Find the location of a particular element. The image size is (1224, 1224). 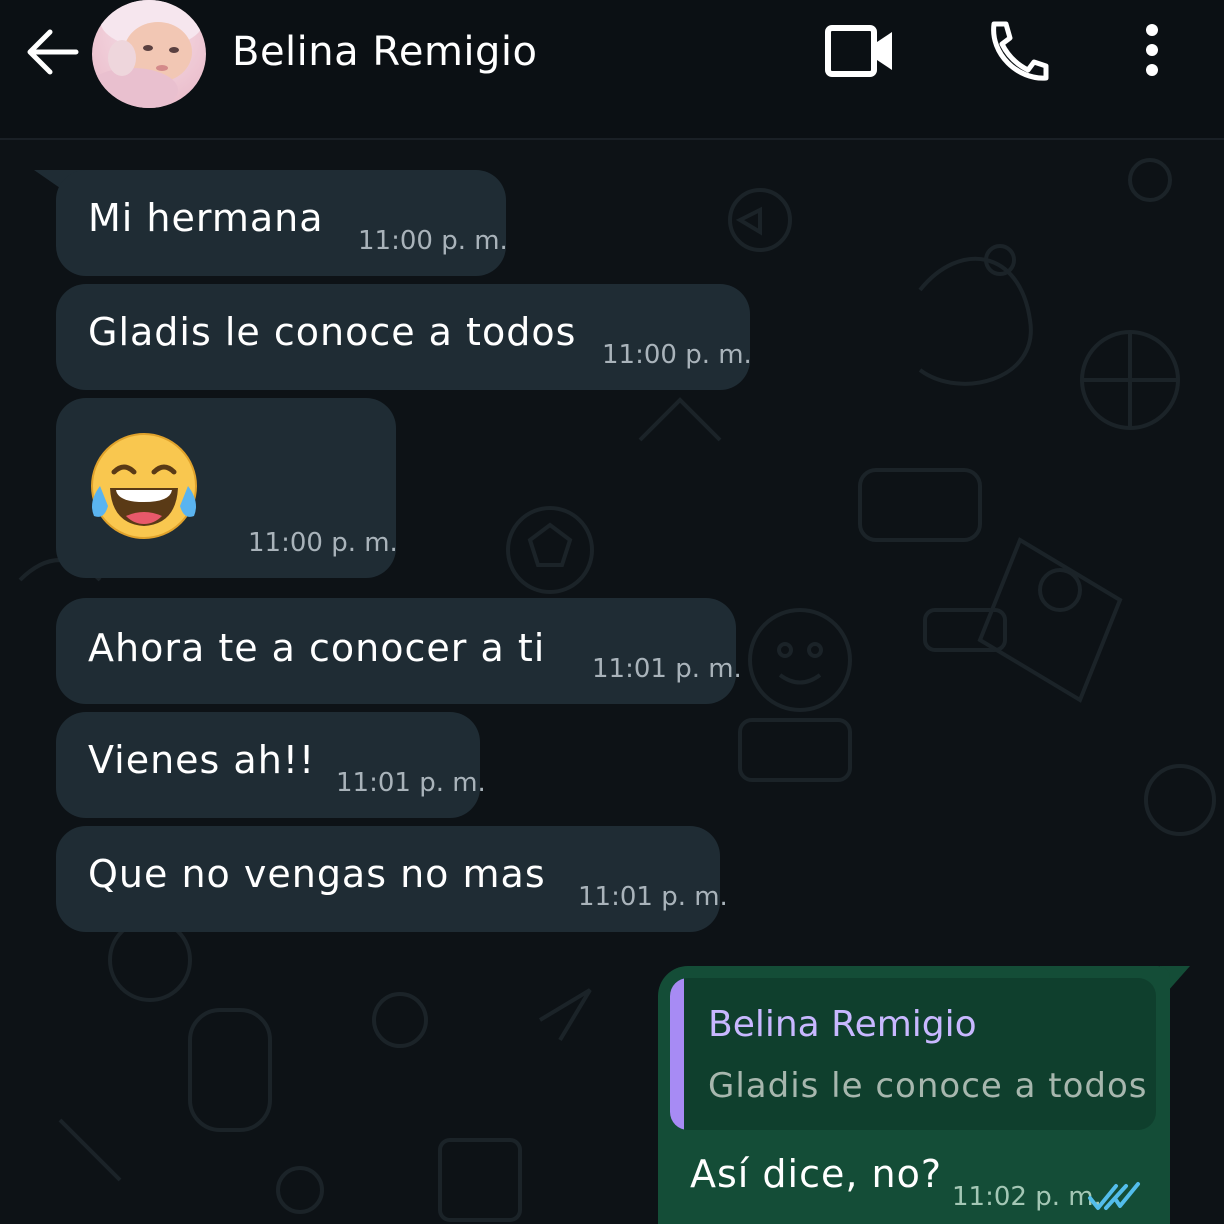

more-vertical-icon is located at coordinates (1152, 50).